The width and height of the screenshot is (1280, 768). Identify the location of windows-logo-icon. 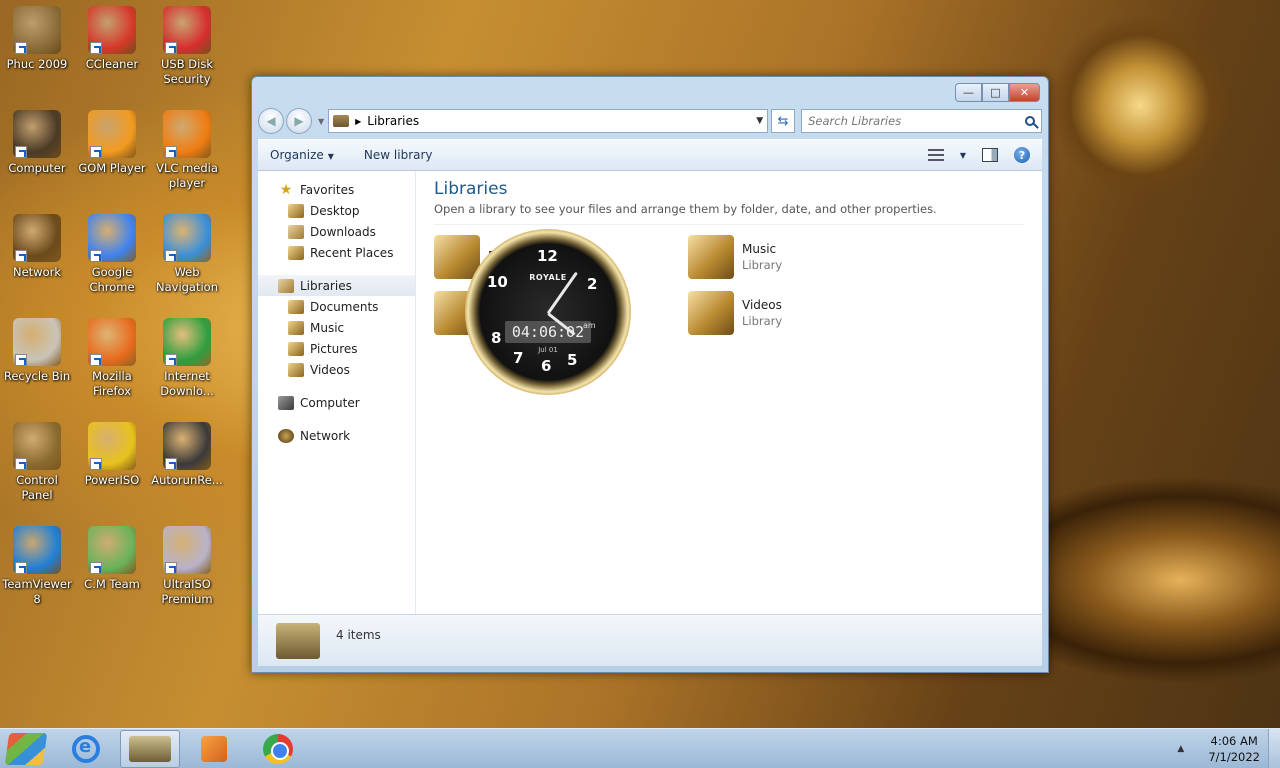
(26, 748).